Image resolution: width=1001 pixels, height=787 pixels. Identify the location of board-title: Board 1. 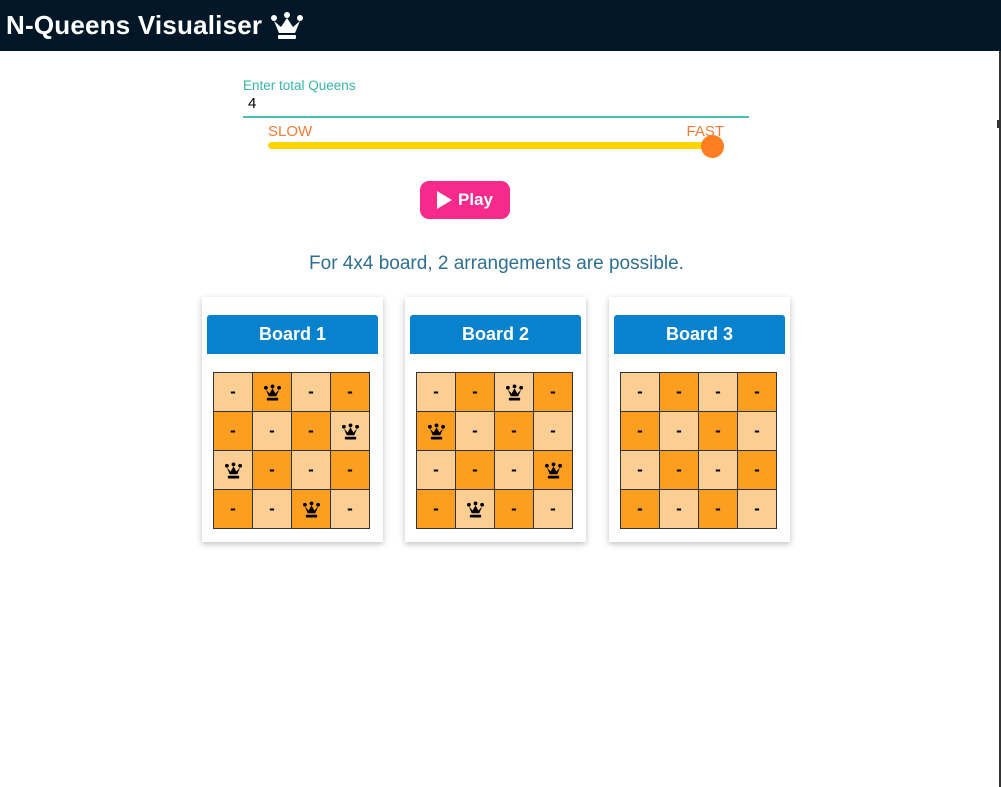
(292, 334).